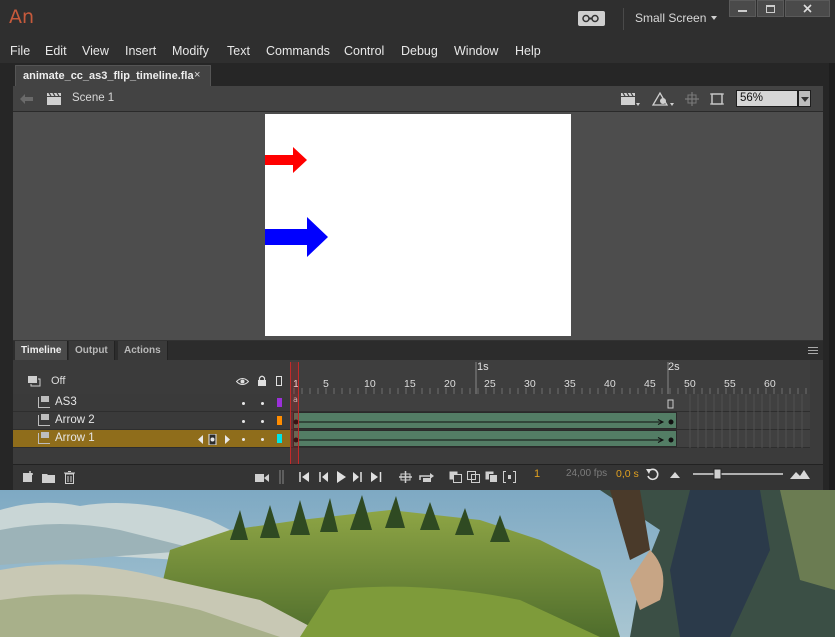 The width and height of the screenshot is (835, 637). Describe the element at coordinates (426, 477) in the screenshot. I see `loop-icon` at that location.